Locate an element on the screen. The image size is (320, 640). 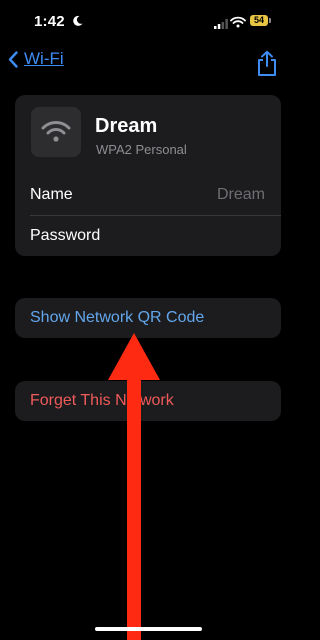
wifi-network-icon is located at coordinates (56, 132).